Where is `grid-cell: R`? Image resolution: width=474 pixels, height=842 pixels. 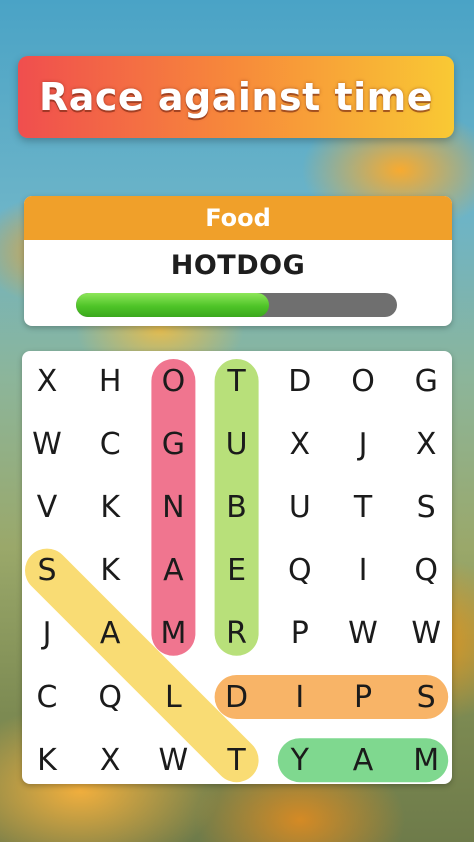
grid-cell: R is located at coordinates (237, 634).